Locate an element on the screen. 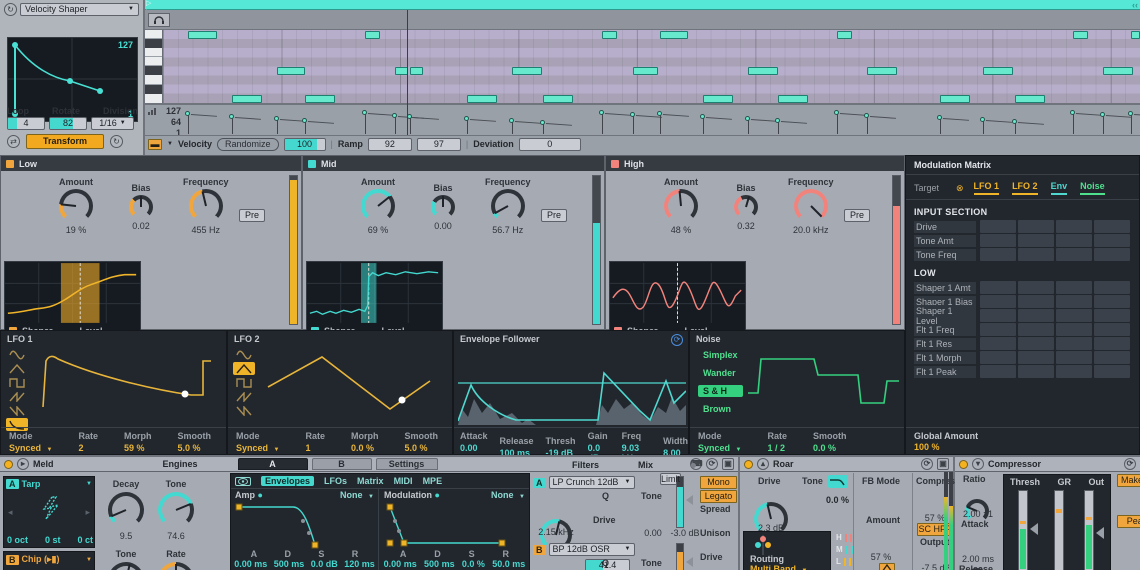 The width and height of the screenshot is (1140, 570). loop-input: 4 is located at coordinates (26, 123).